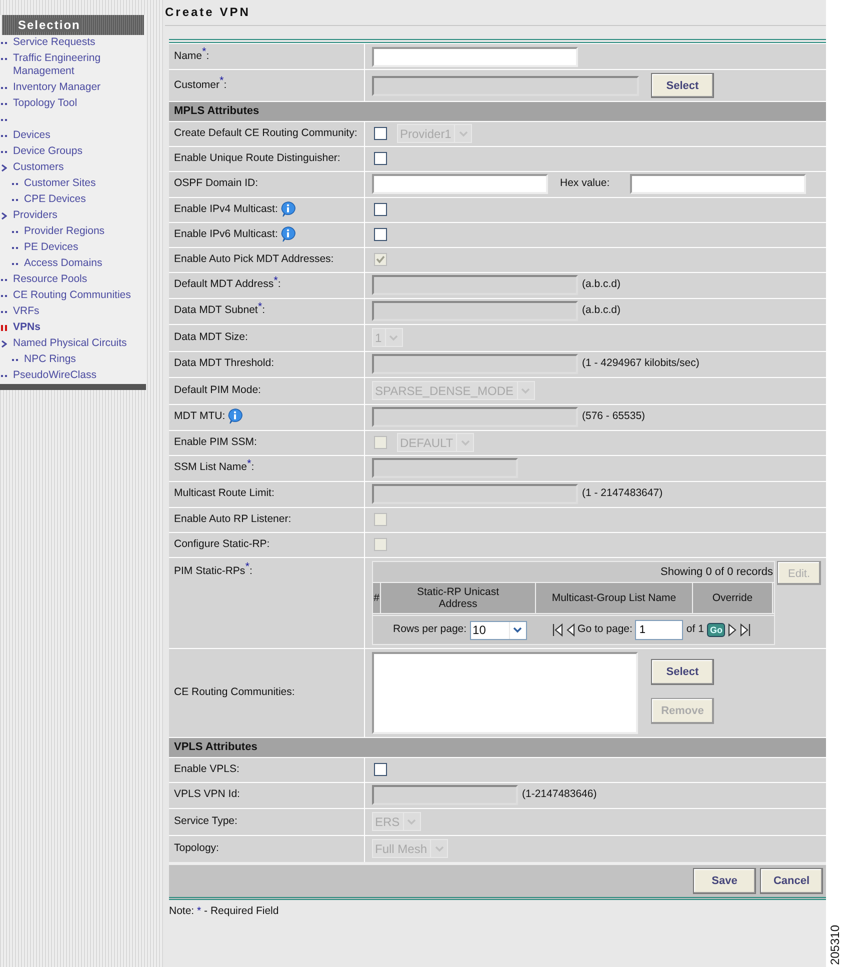  Describe the element at coordinates (54, 375) in the screenshot. I see `sidebar-link: PseudoWireClass` at that location.